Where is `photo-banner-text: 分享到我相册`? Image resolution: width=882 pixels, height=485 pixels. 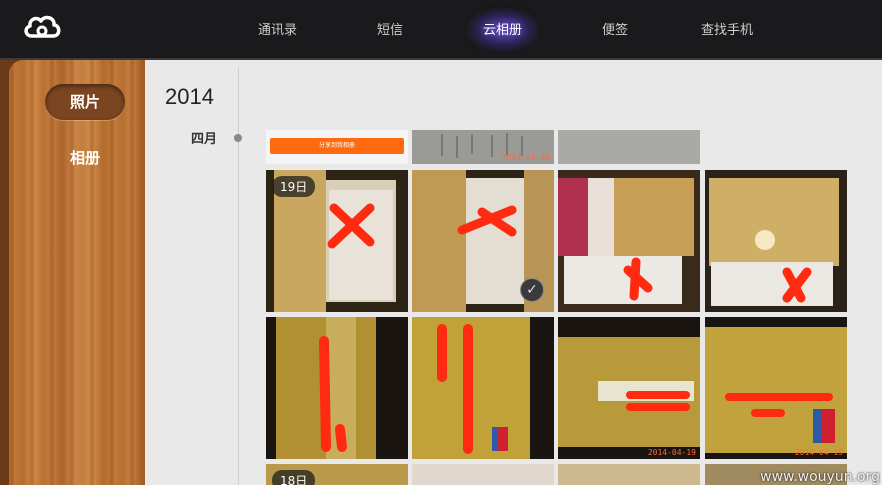
photo-banner-text: 分享到我相册 is located at coordinates (336, 145).